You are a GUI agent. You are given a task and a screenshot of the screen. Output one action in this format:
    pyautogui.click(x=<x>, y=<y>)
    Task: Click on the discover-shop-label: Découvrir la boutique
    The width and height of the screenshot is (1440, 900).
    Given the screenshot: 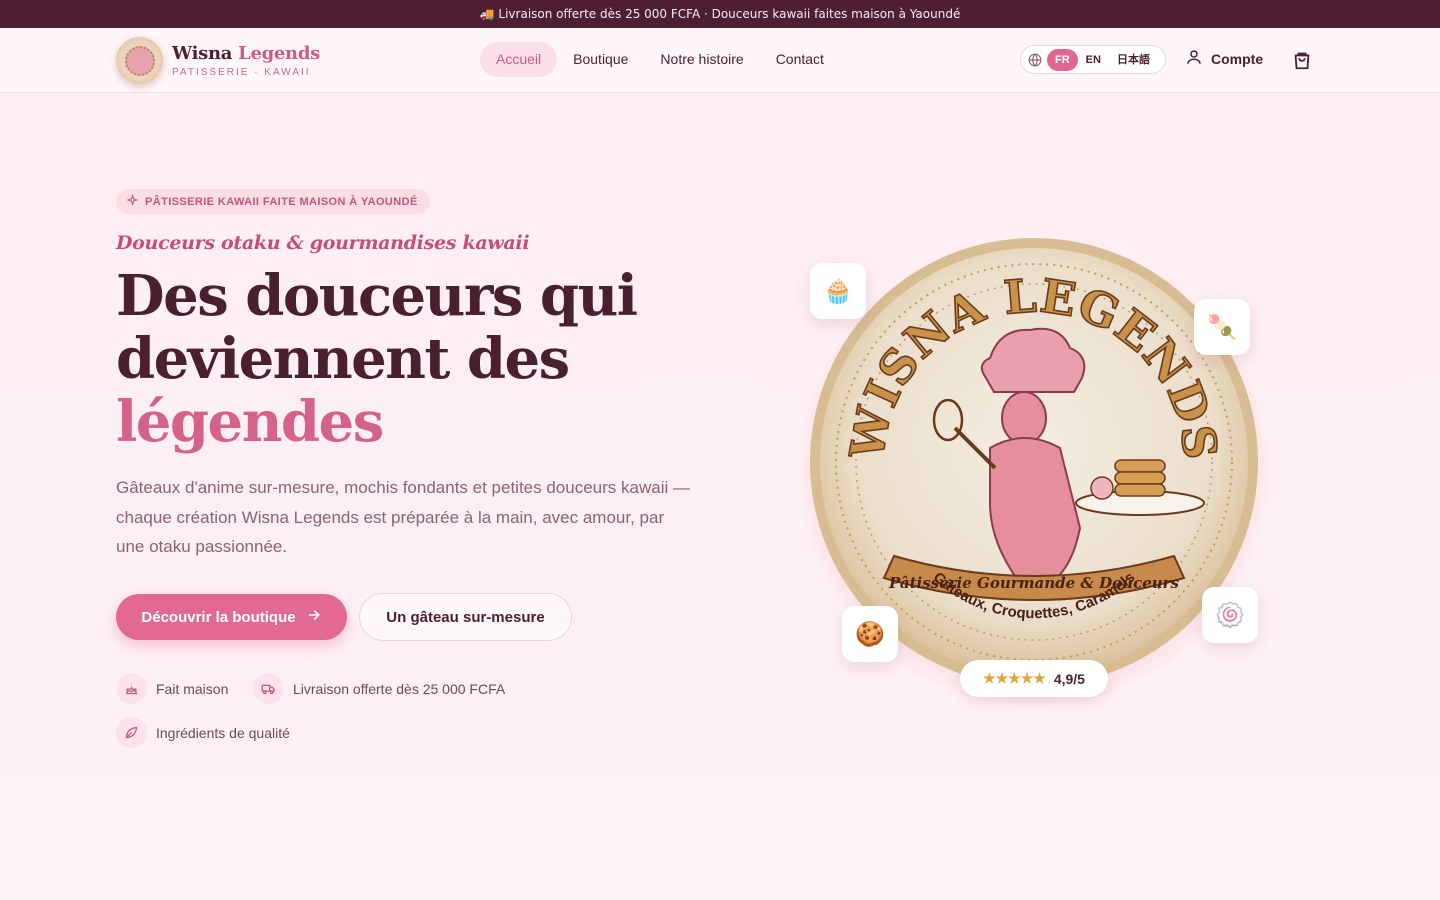 What is the action you would take?
    pyautogui.click(x=218, y=617)
    